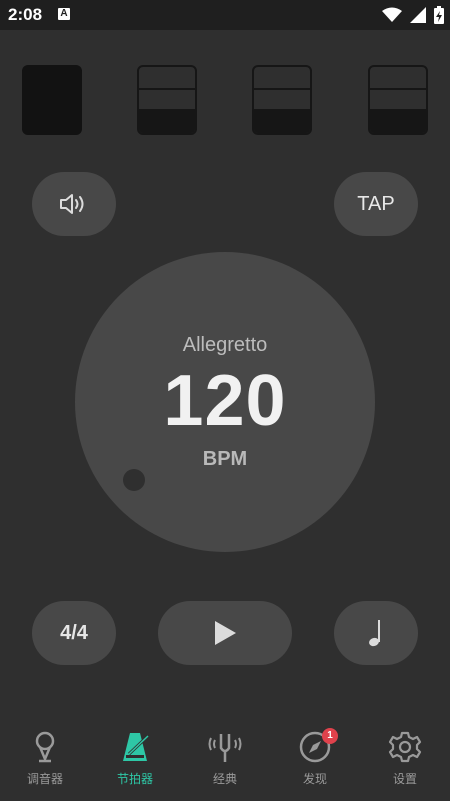 This screenshot has height=801, width=450. I want to click on quarter-note-icon, so click(374, 633).